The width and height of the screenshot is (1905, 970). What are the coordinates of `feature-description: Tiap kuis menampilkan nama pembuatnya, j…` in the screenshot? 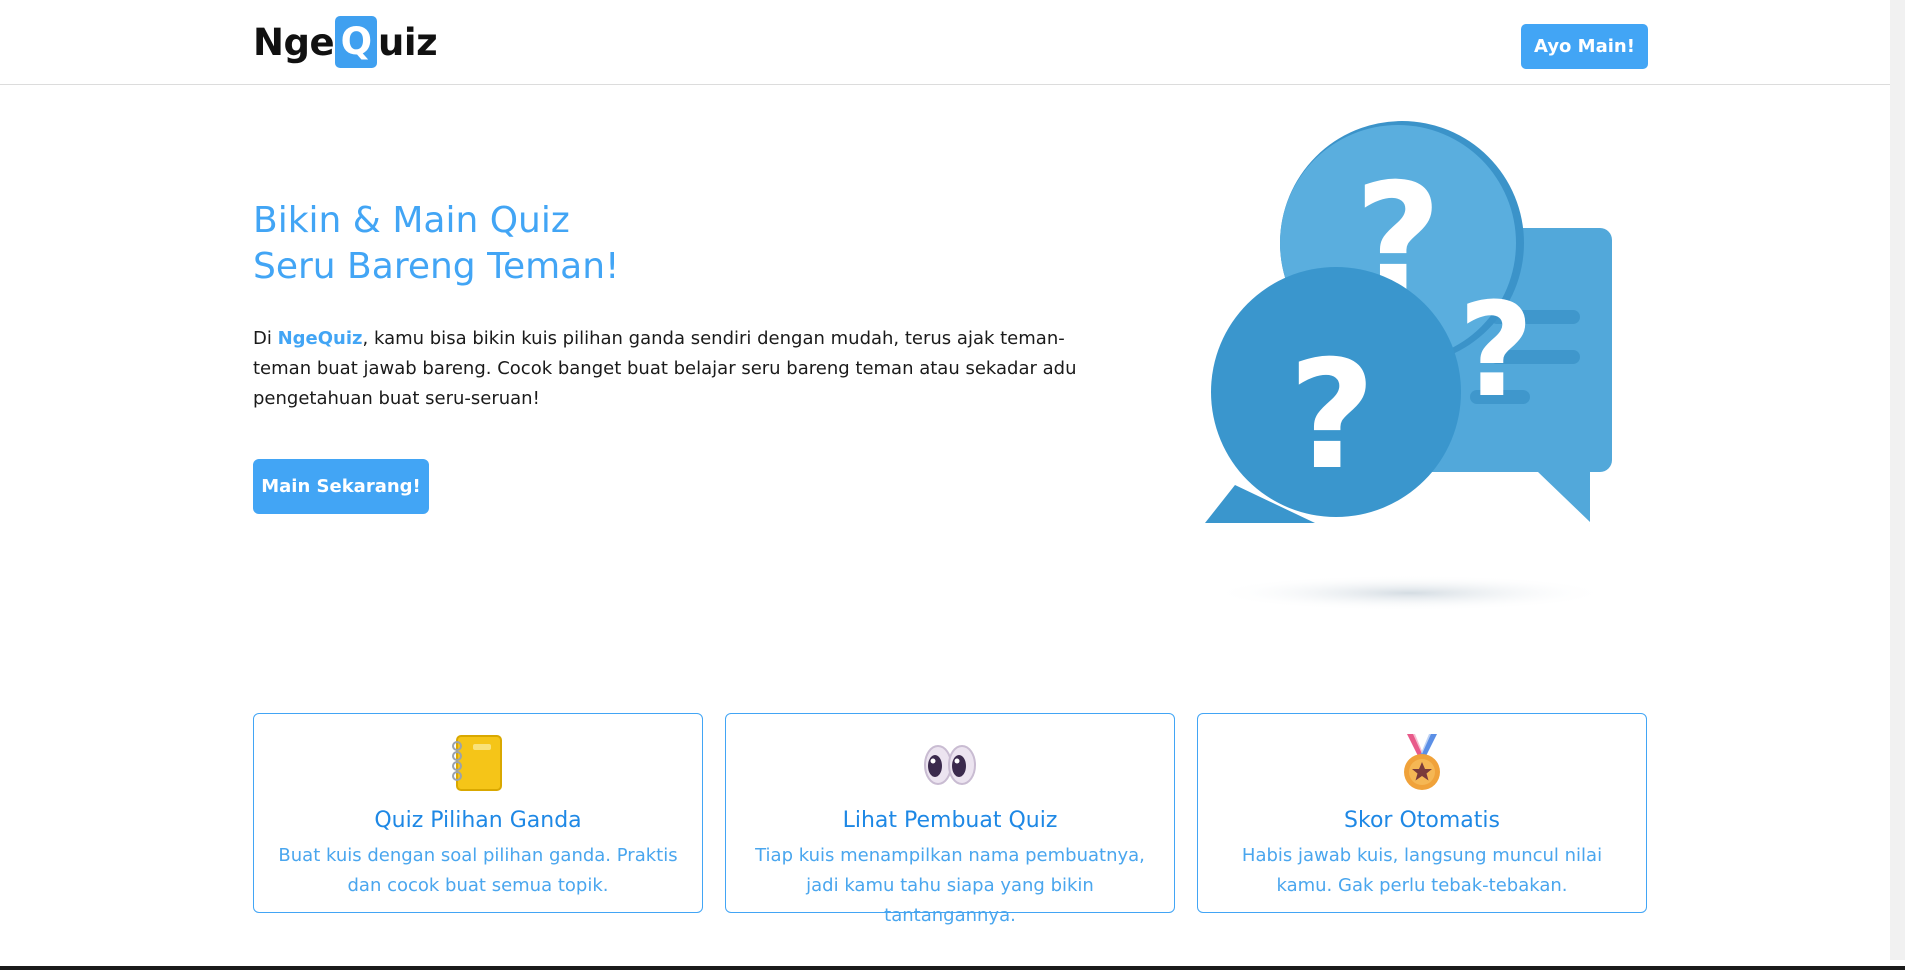 It's located at (950, 885).